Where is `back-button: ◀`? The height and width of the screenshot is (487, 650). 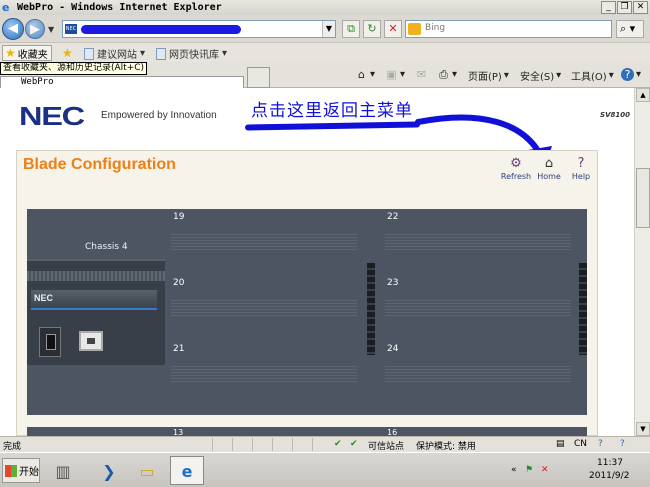
back-button: ◀ is located at coordinates (13, 29).